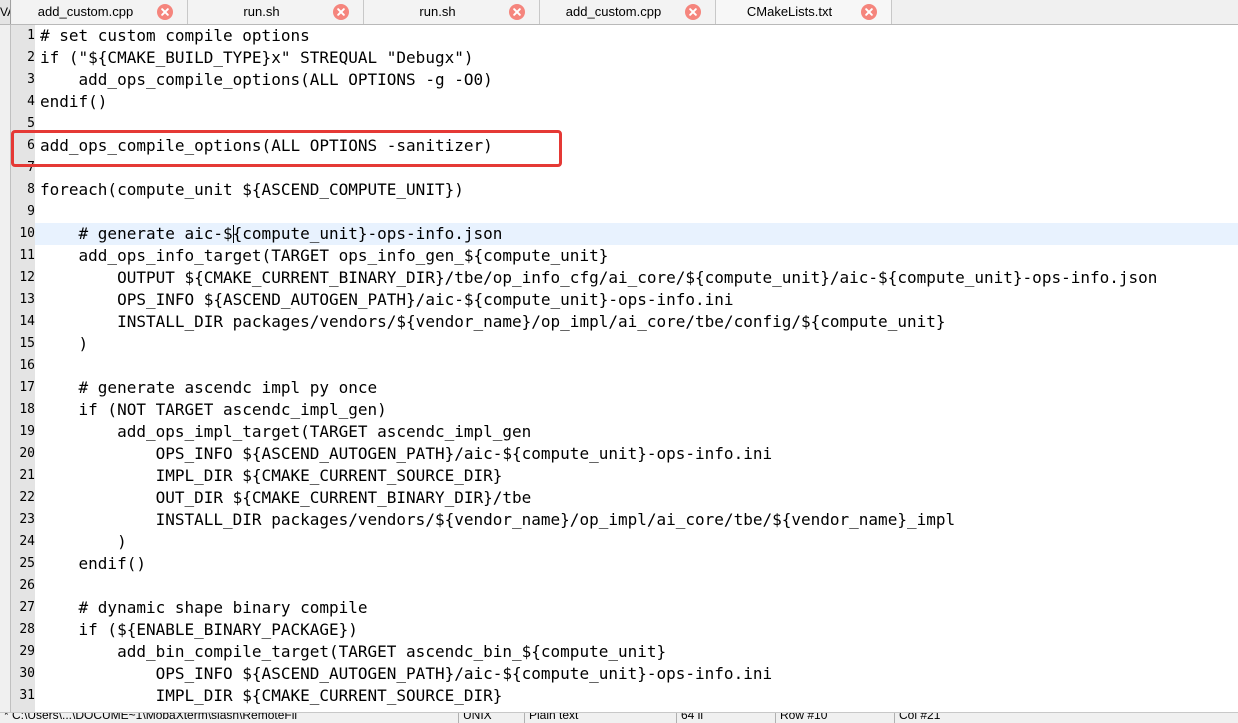  Describe the element at coordinates (23, 498) in the screenshot. I see `line-number: 22` at that location.